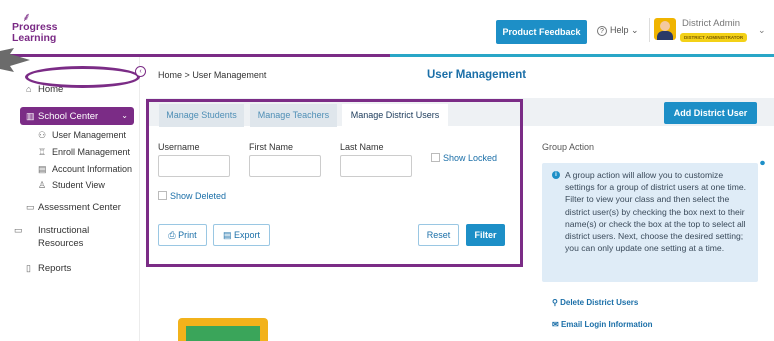 This screenshot has height=341, width=774. I want to click on person-icon: ♙, so click(42, 185).